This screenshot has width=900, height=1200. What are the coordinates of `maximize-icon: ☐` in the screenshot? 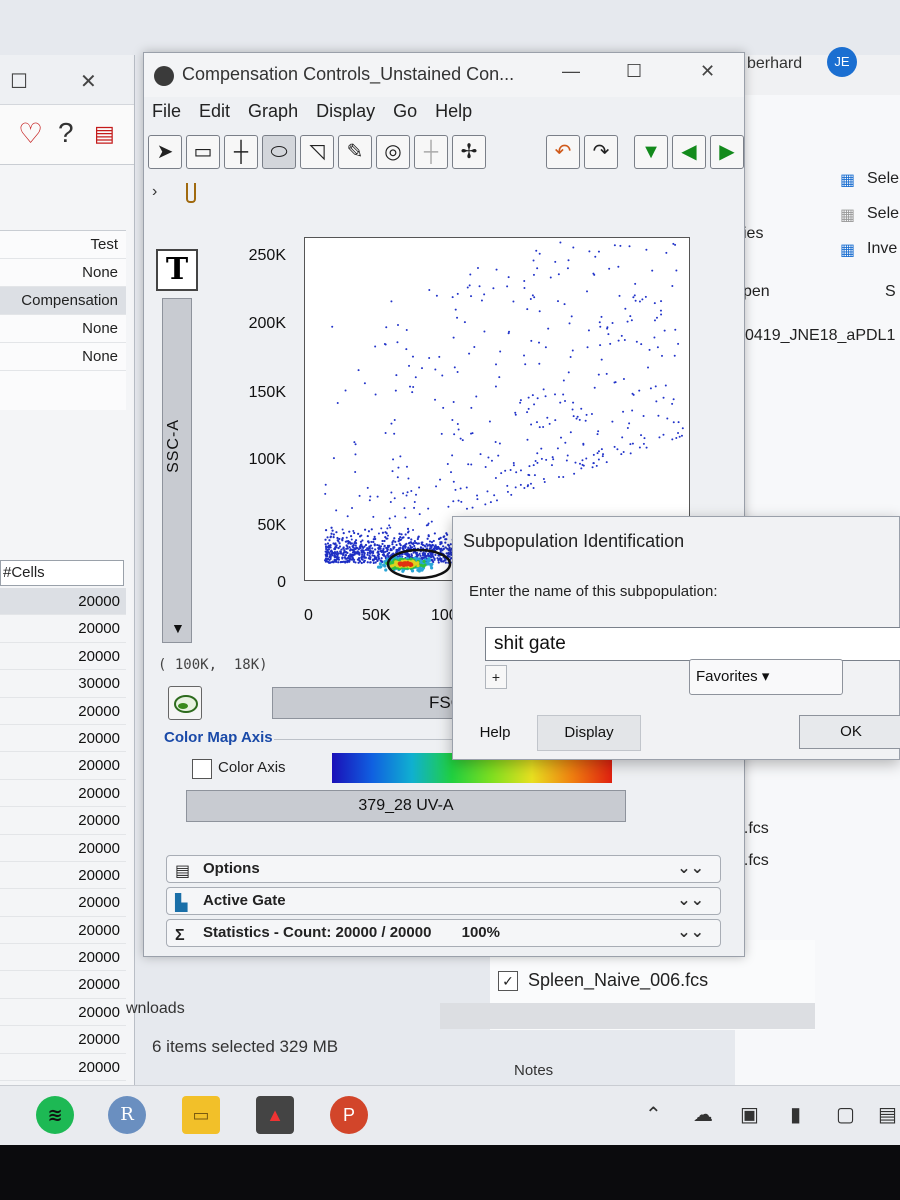 It's located at (19, 81).